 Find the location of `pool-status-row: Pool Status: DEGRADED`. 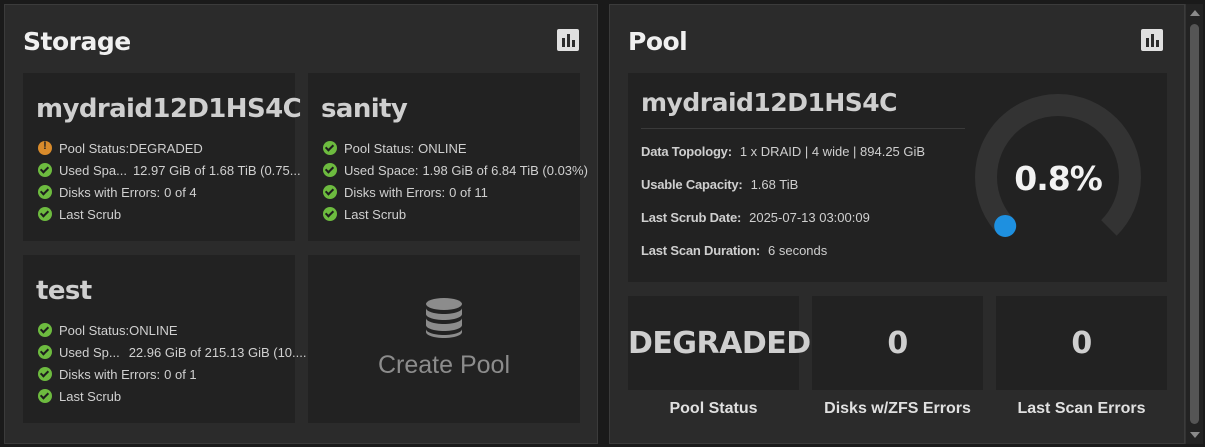

pool-status-row: Pool Status: DEGRADED is located at coordinates (169, 148).